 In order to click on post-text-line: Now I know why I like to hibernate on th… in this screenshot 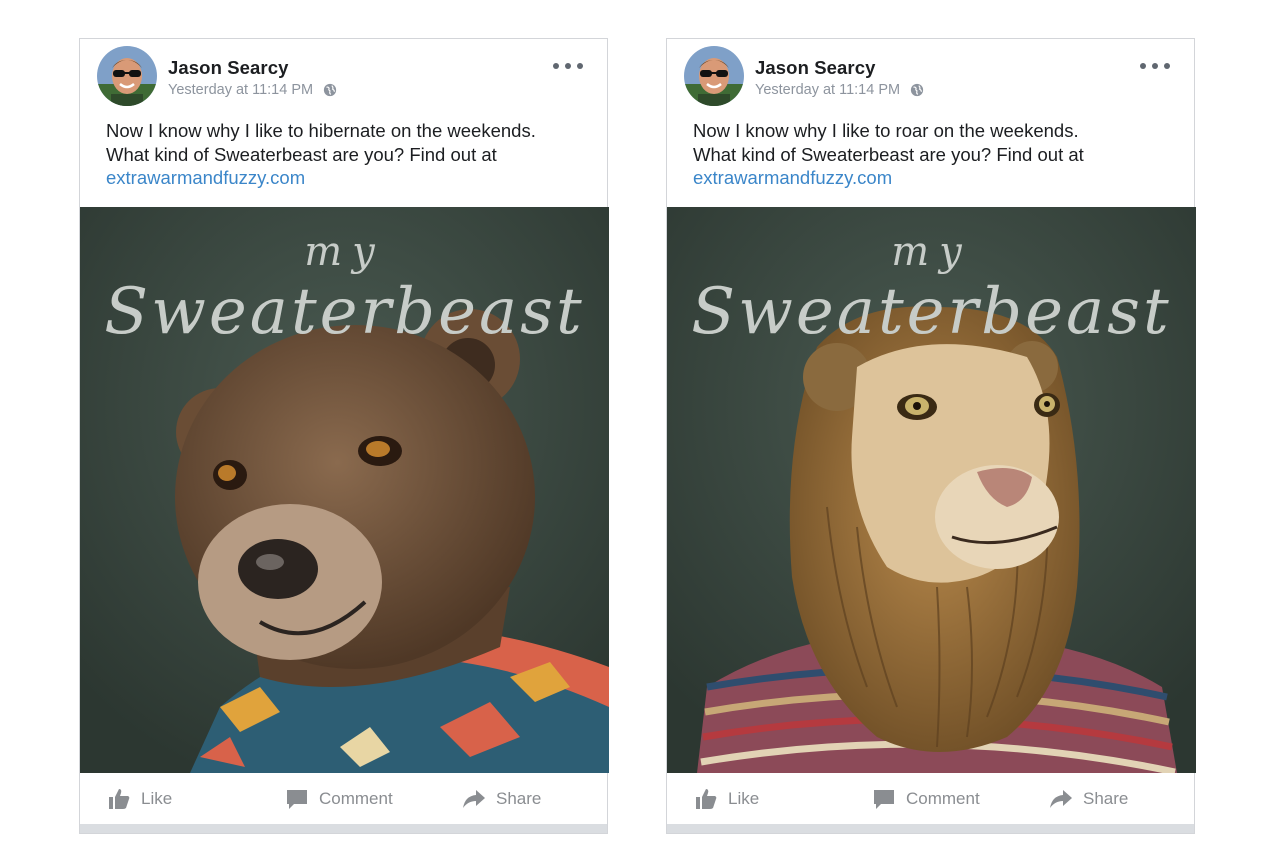, I will do `click(321, 130)`.